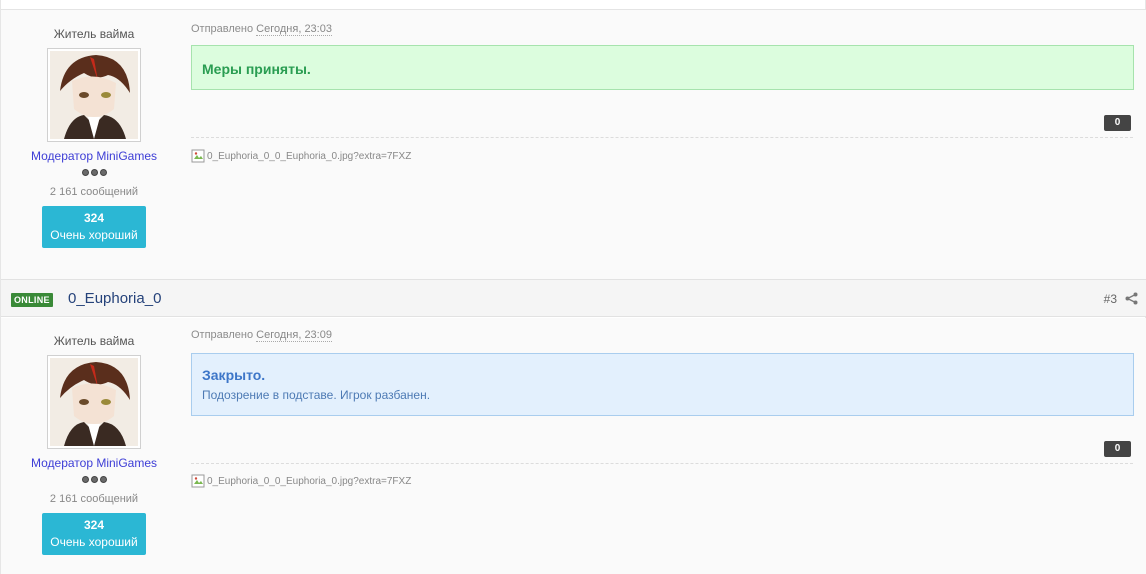  I want to click on post-header: ONLINE 0_Euphoria_0 #3, so click(573, 298).